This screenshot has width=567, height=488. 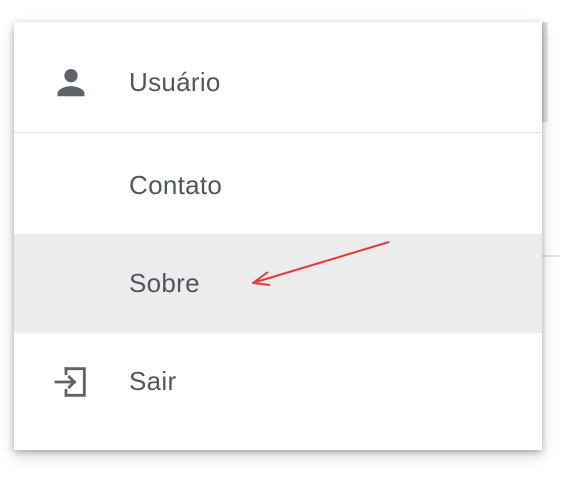 What do you see at coordinates (71, 382) in the screenshot?
I see `logout-icon` at bounding box center [71, 382].